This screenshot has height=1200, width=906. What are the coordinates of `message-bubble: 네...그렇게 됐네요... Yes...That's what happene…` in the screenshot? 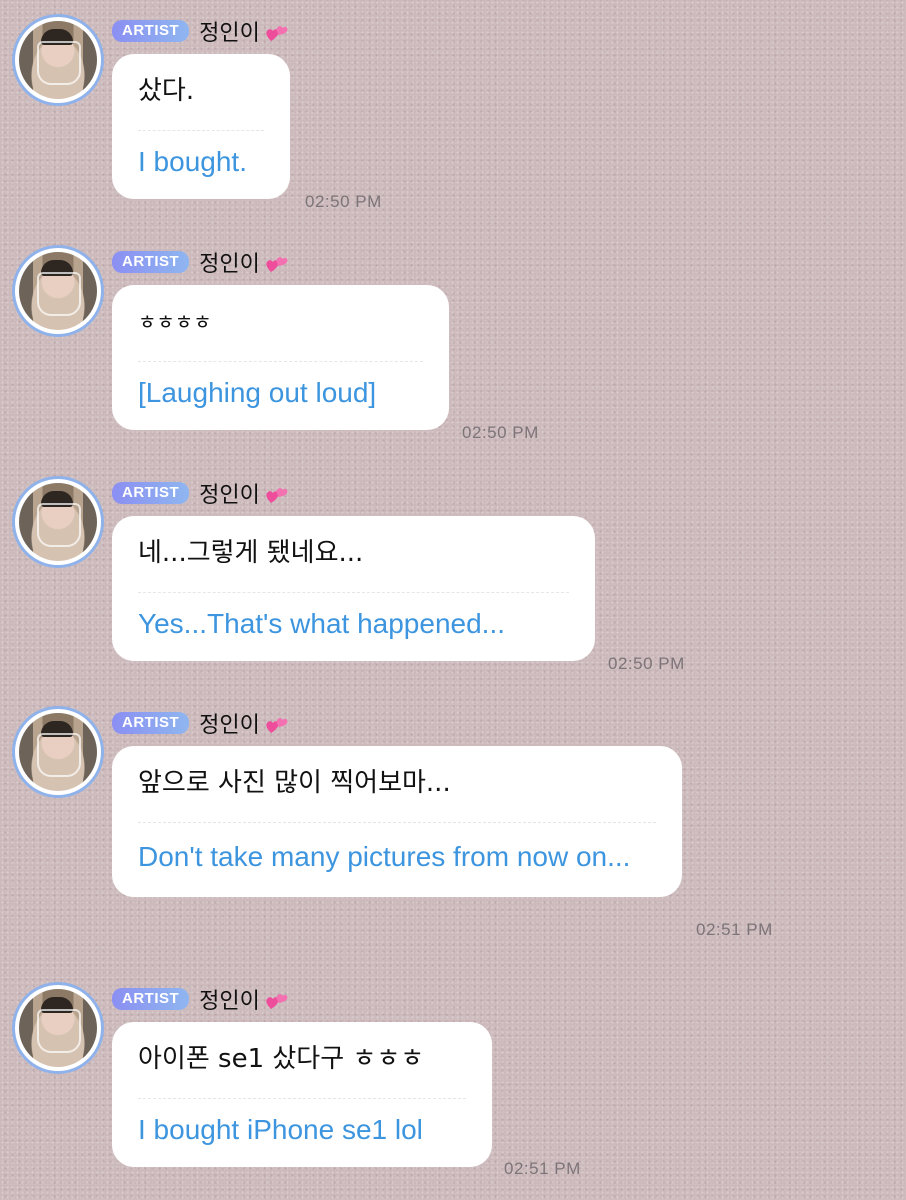 It's located at (353, 588).